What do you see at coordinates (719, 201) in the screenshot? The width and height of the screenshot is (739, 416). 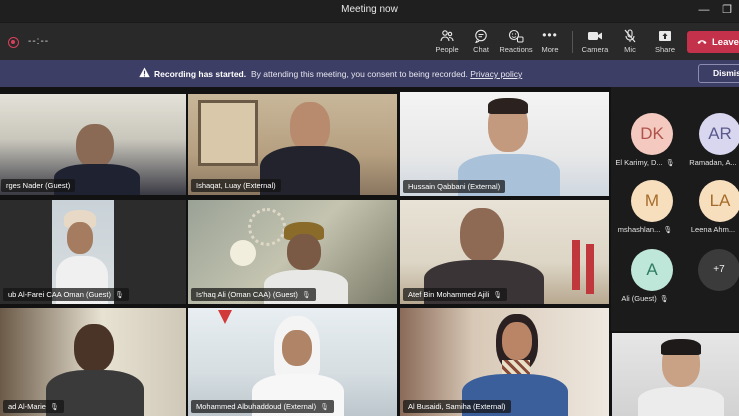 I see `avatar: LA` at bounding box center [719, 201].